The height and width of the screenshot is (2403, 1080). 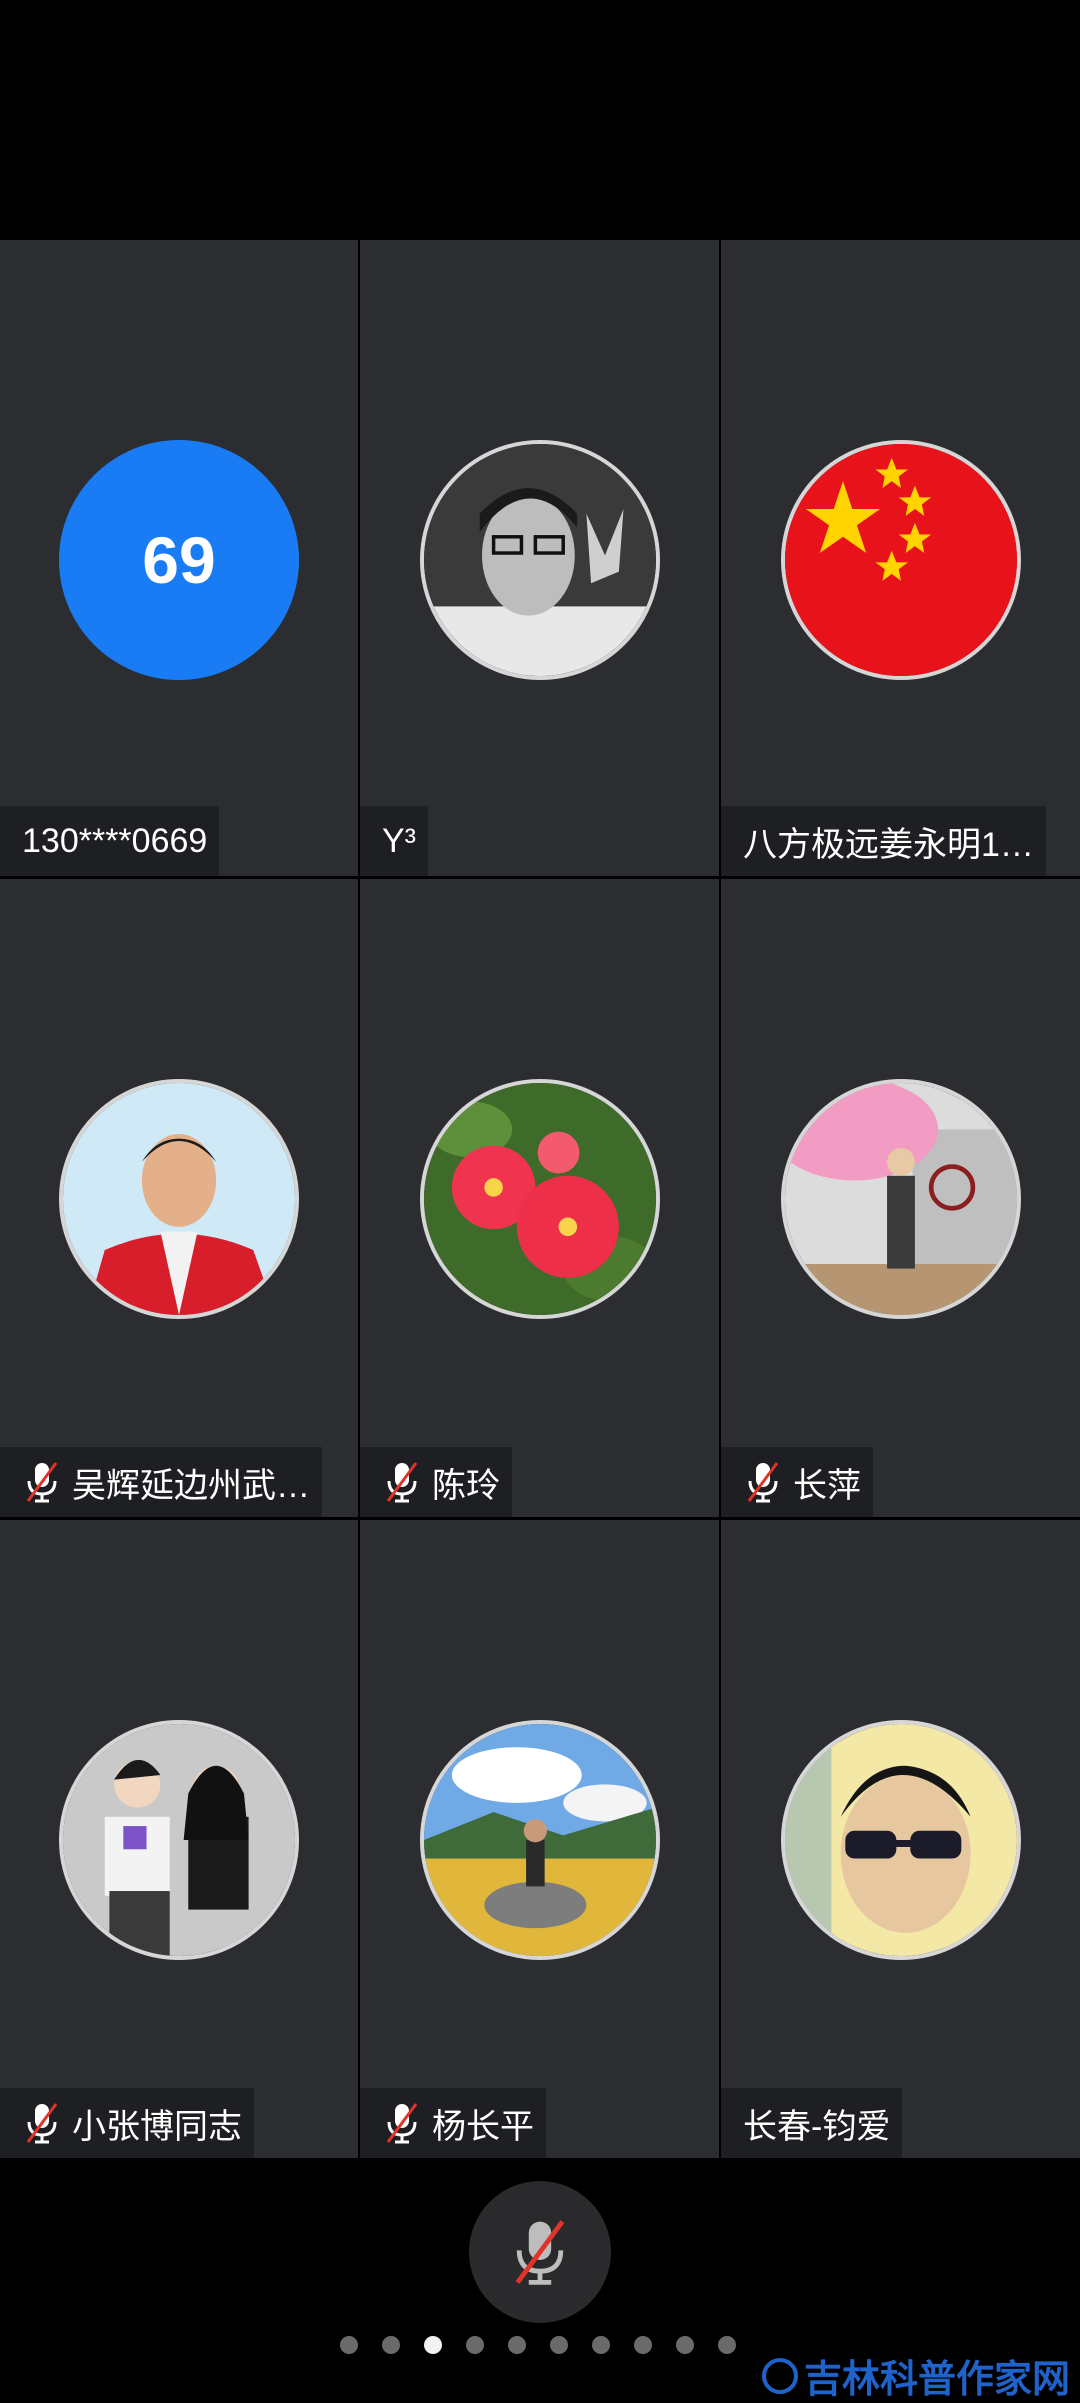 I want to click on participant-tile: 杨长平, so click(x=539, y=1839).